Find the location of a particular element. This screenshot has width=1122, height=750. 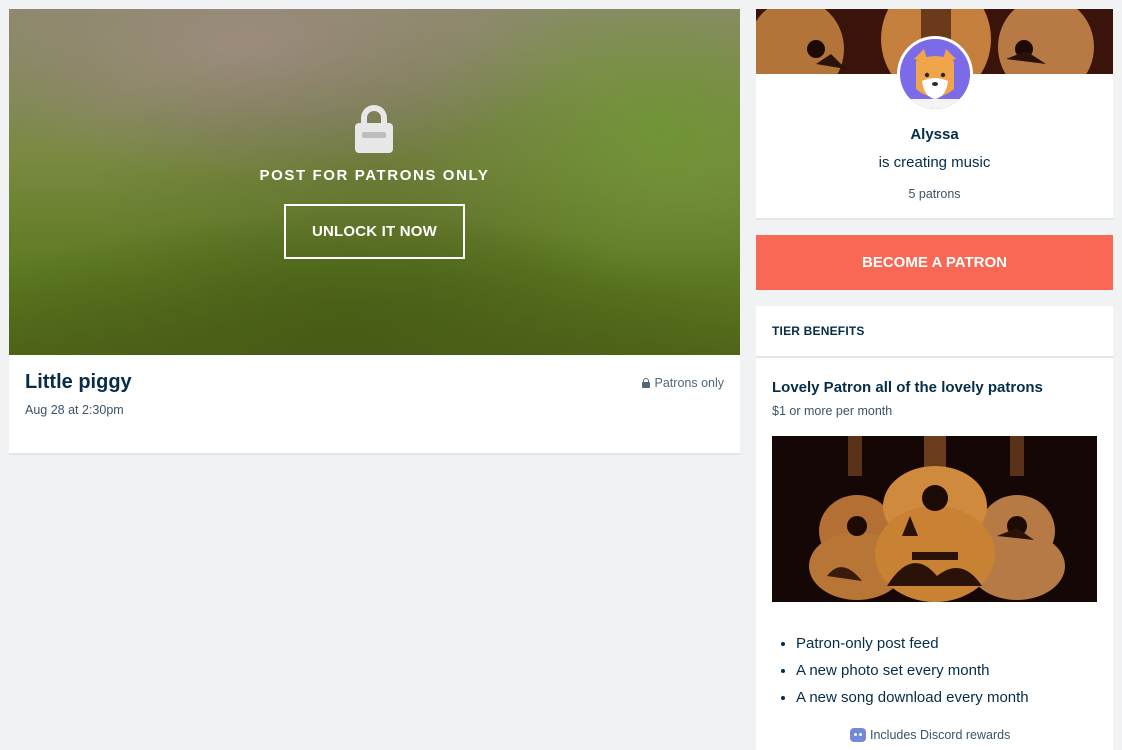

become-patron-button: BECOME A PATRON is located at coordinates (934, 262).